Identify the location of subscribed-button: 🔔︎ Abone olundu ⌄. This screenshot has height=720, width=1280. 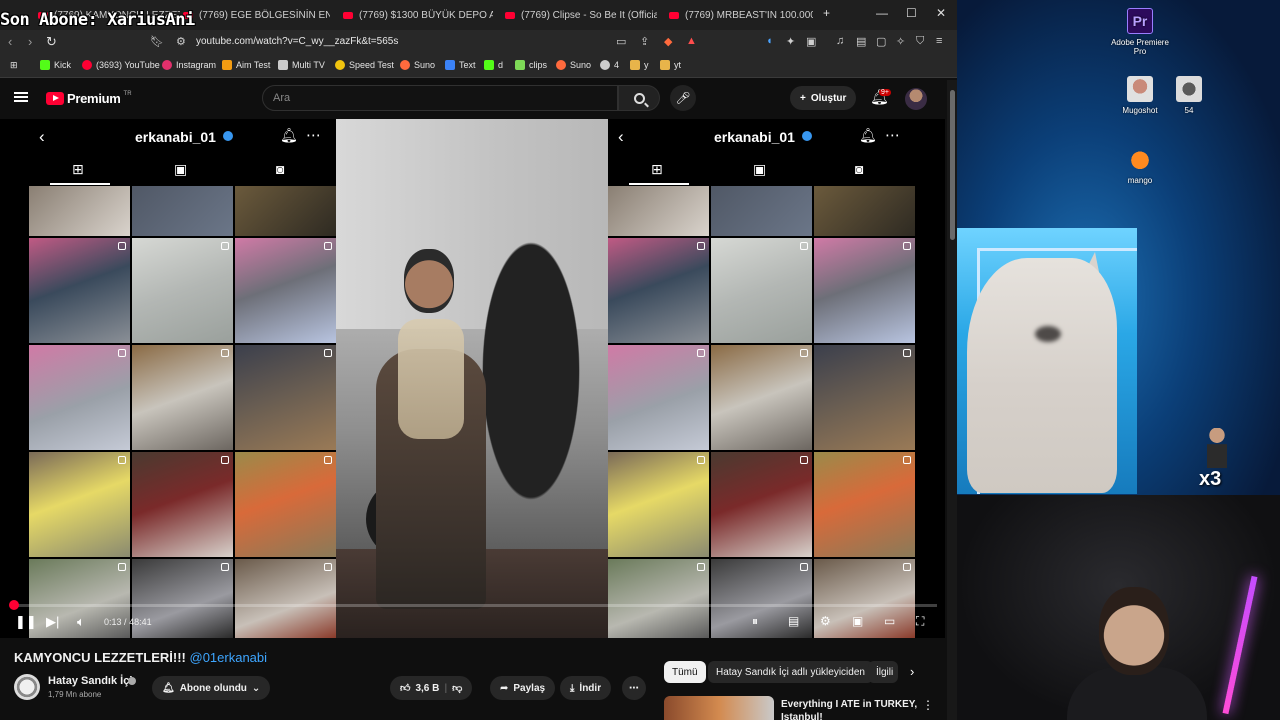
(211, 688).